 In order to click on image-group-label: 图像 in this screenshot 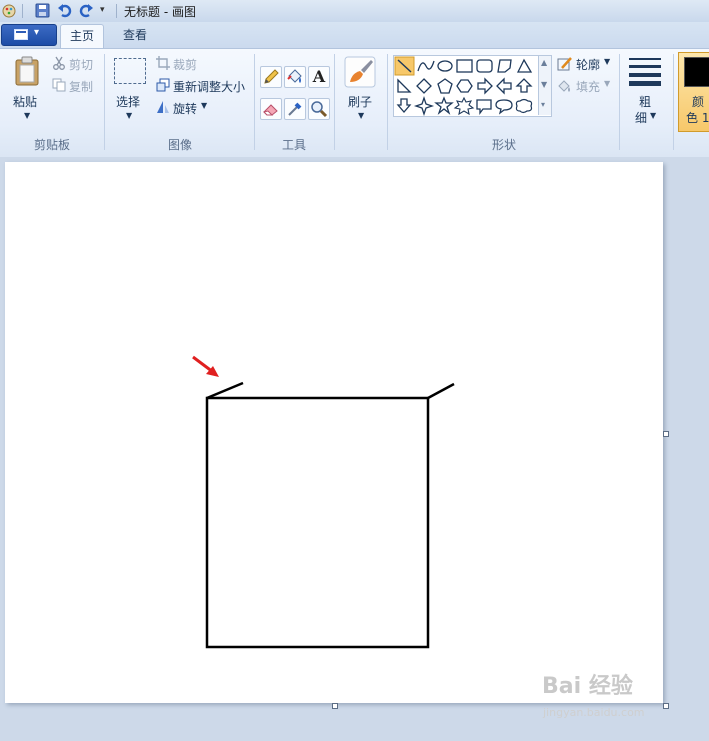, I will do `click(179, 145)`.